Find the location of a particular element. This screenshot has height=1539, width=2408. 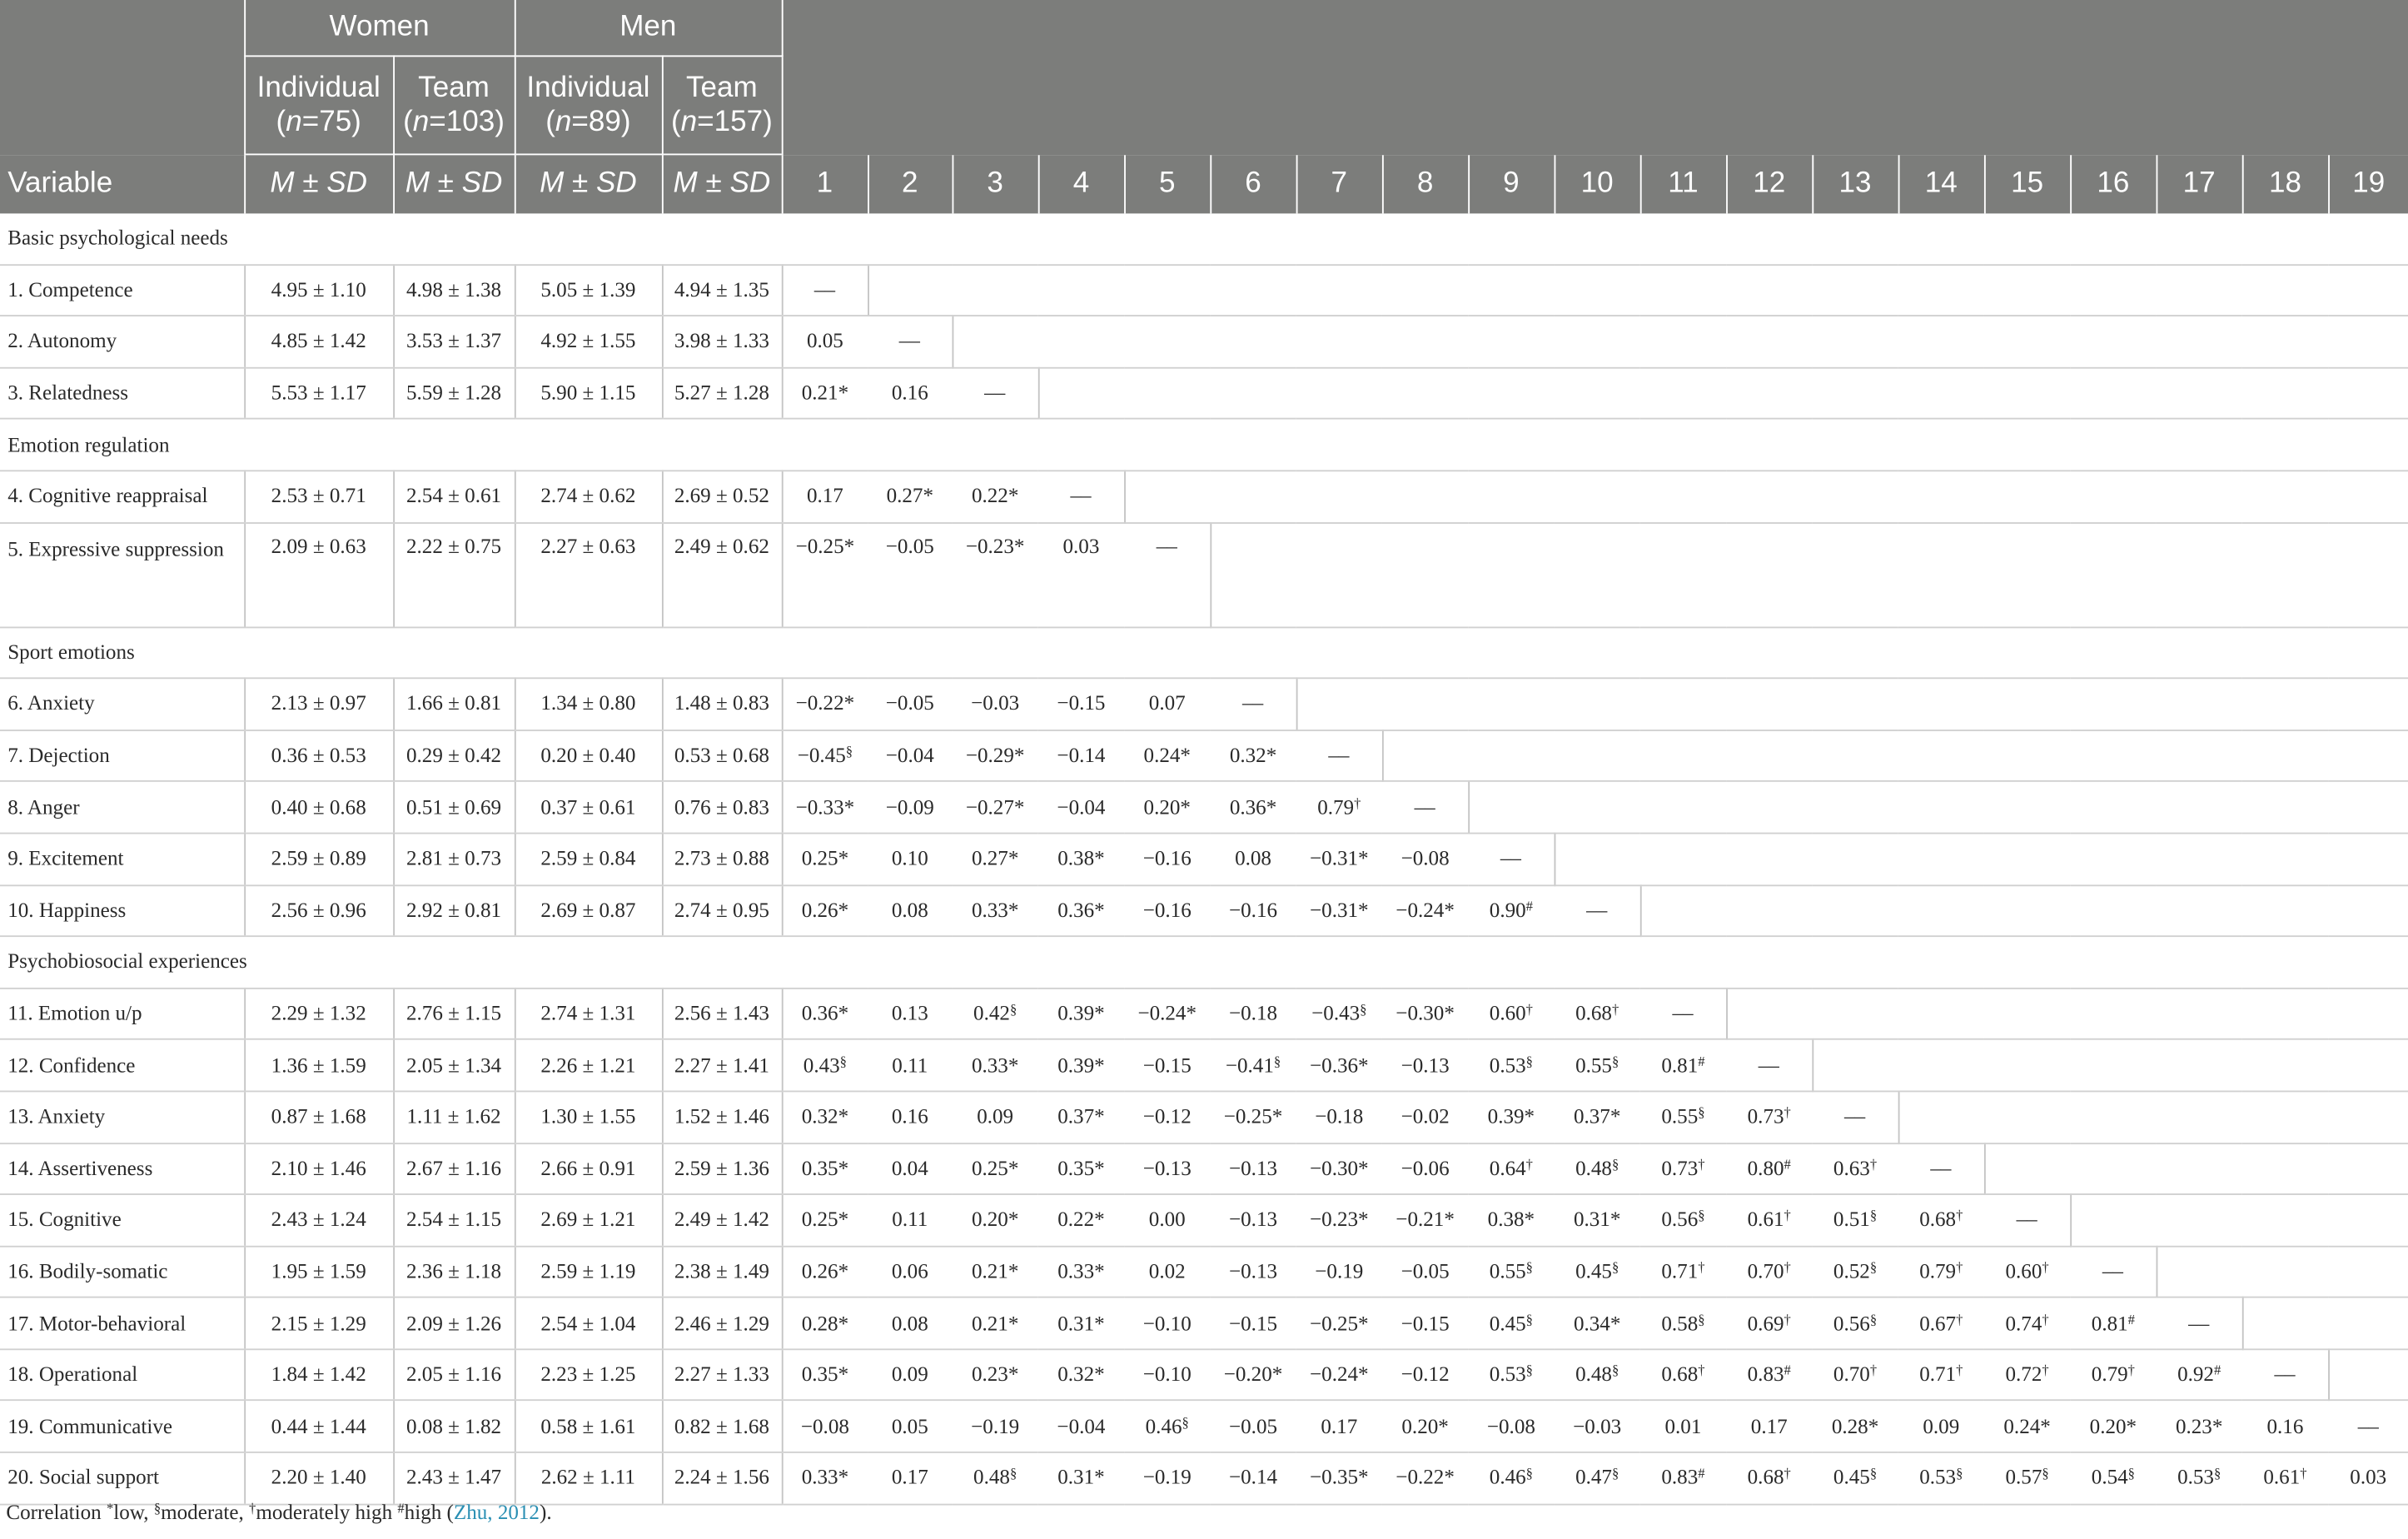

descriptive-cell: 5.05 ± 1.39 is located at coordinates (588, 290).